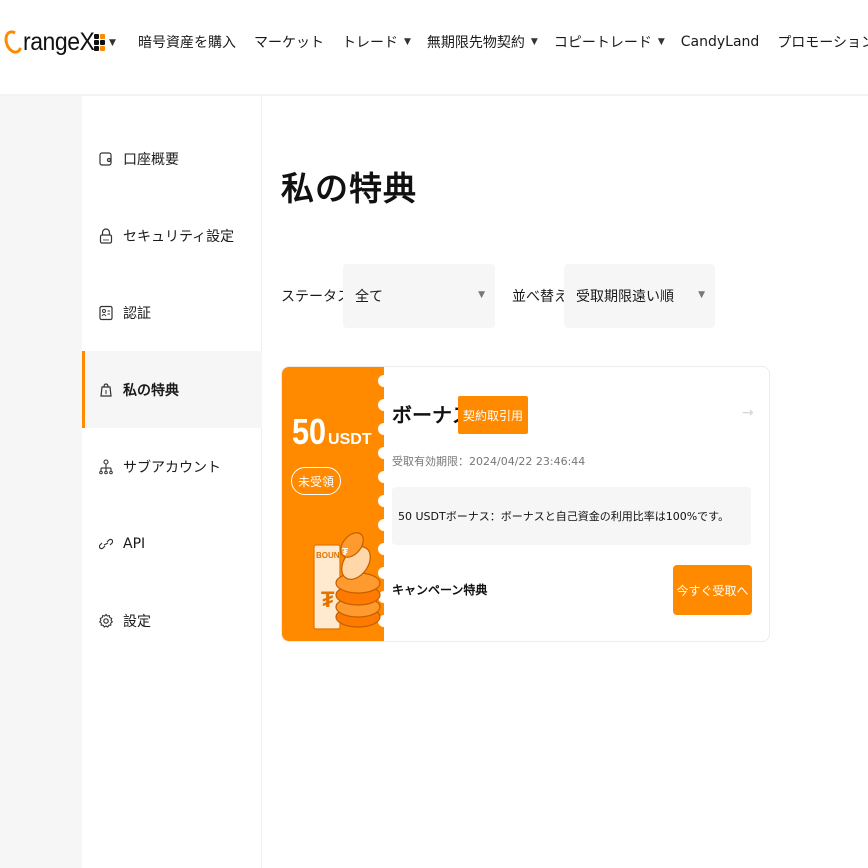 This screenshot has height=868, width=868. What do you see at coordinates (720, 42) in the screenshot?
I see `nav-item-candyland: CandyLand` at bounding box center [720, 42].